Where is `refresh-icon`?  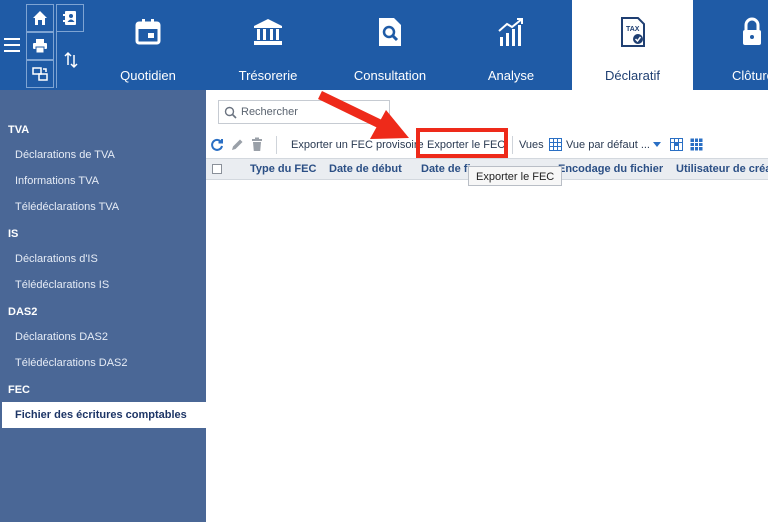
refresh-icon is located at coordinates (217, 145).